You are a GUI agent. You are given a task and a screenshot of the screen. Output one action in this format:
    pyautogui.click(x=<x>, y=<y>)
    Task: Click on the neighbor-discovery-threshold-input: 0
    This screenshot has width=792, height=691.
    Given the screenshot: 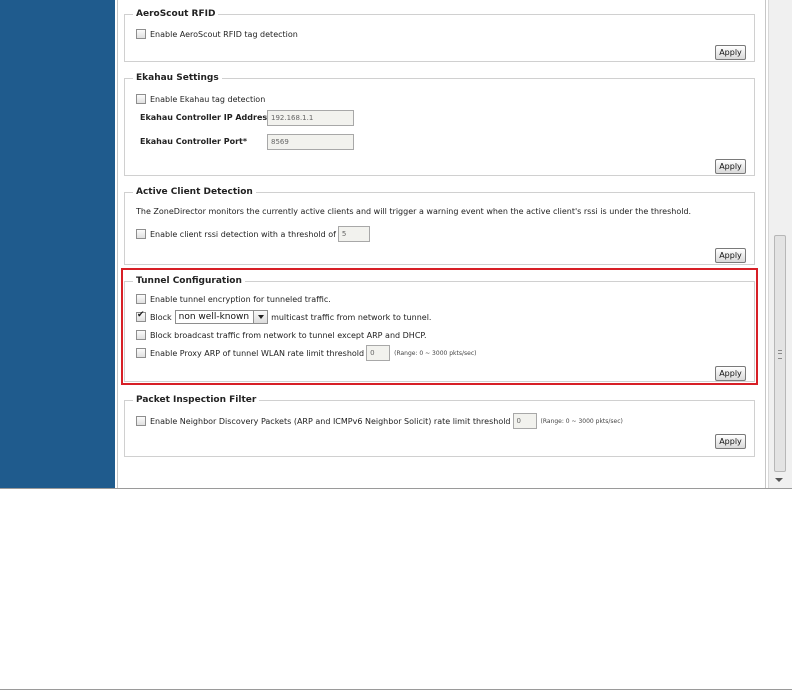 What is the action you would take?
    pyautogui.click(x=524, y=421)
    